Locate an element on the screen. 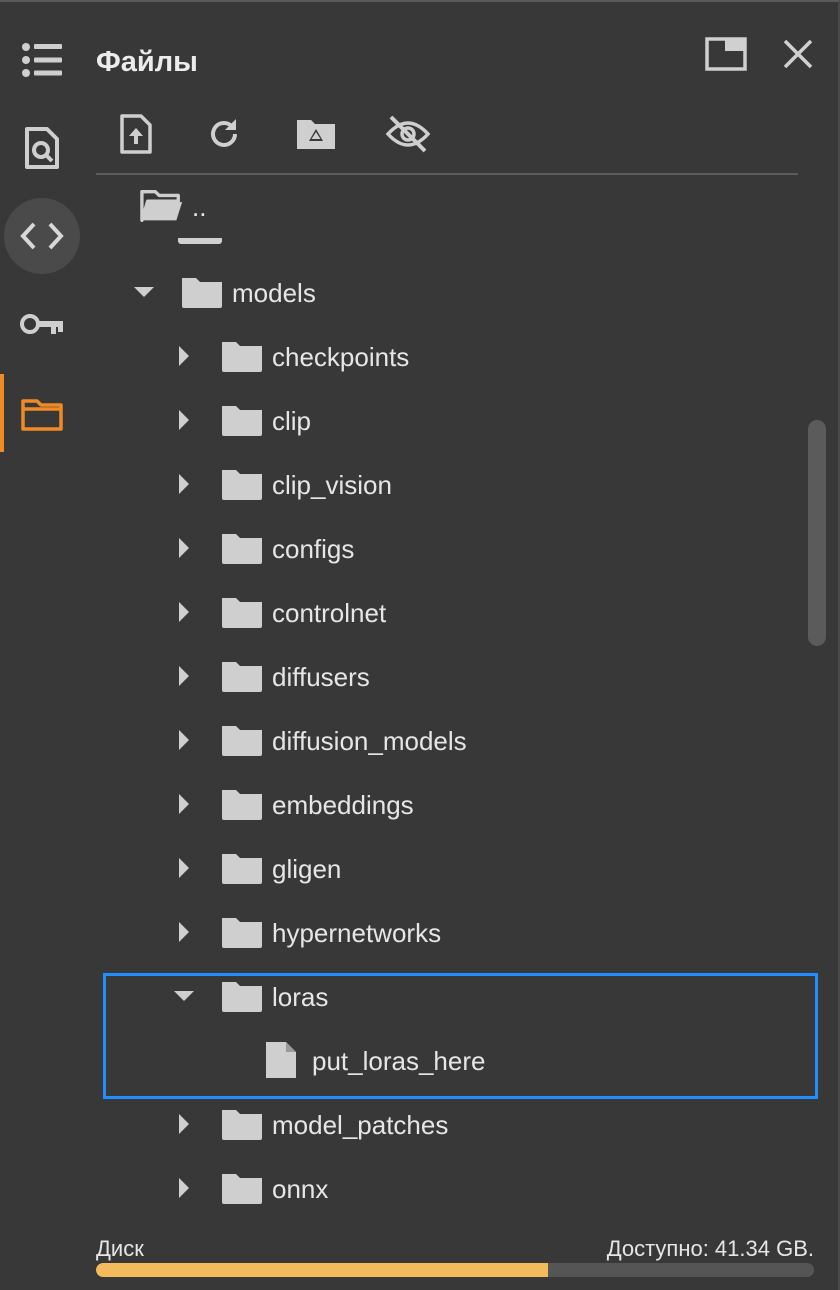  tree-row-folder: checkpoints is located at coordinates (453, 356).